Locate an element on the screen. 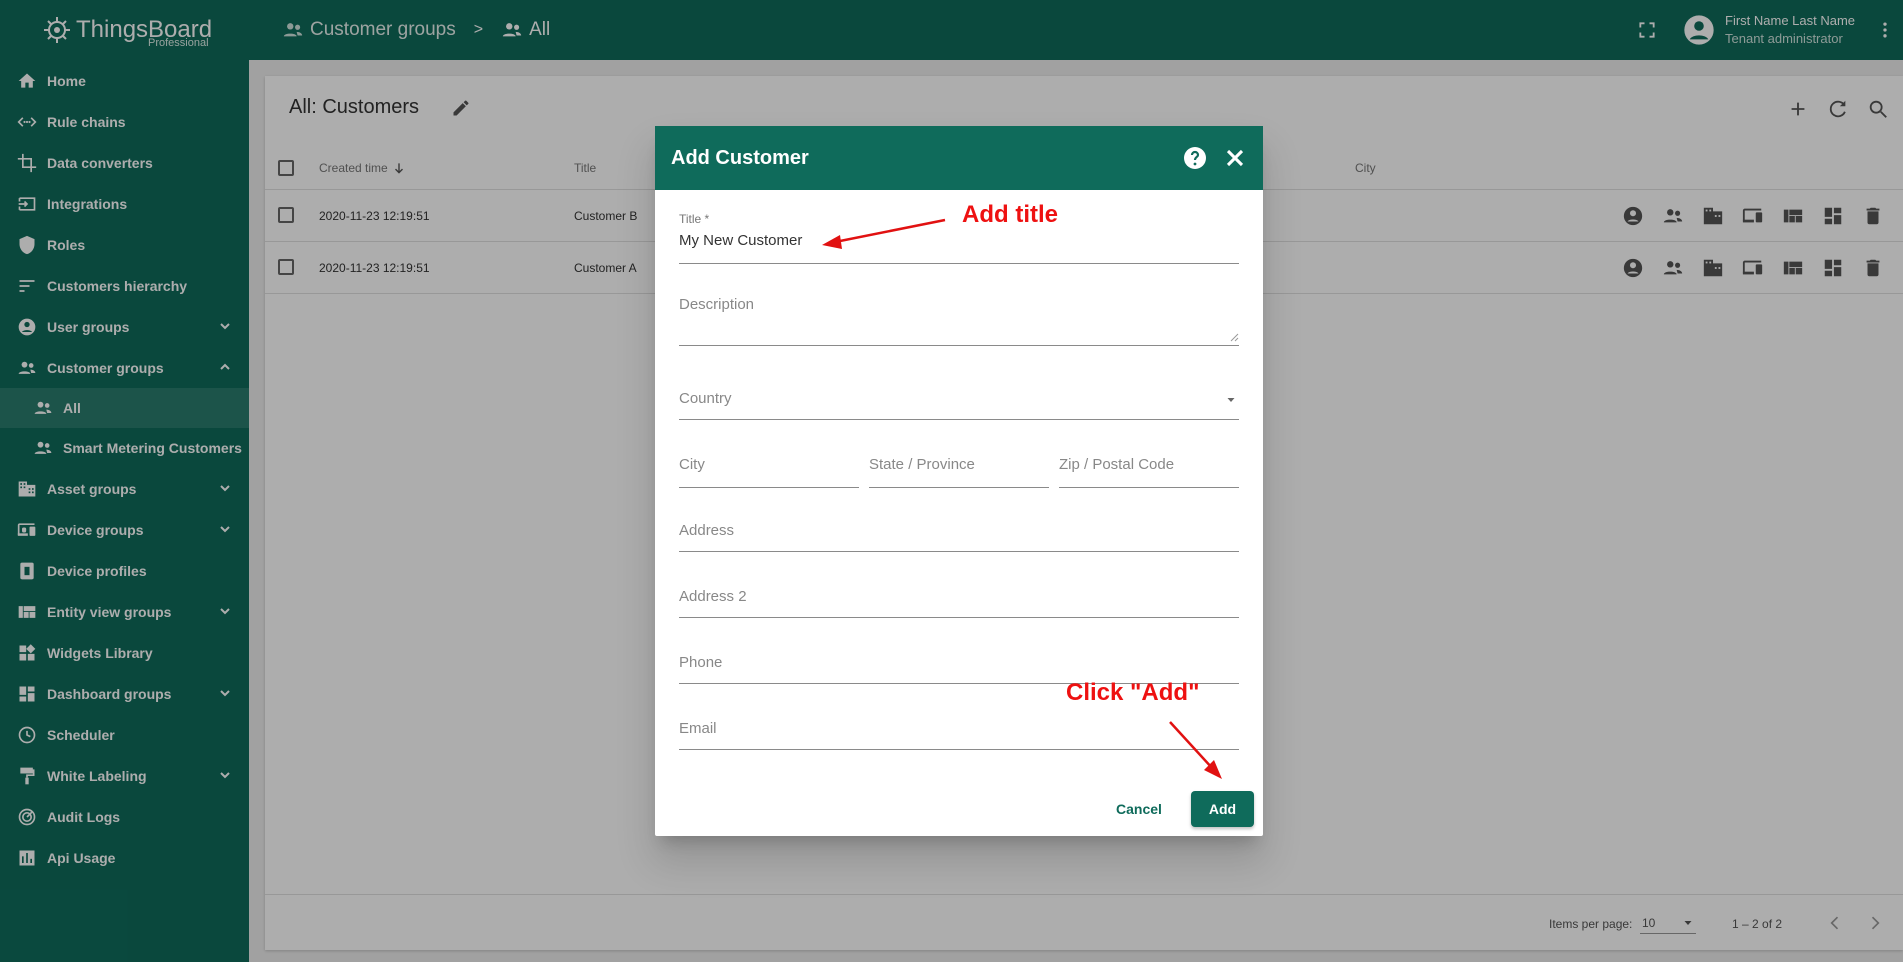 Image resolution: width=1903 pixels, height=962 pixels. address-field: Address is located at coordinates (959, 534).